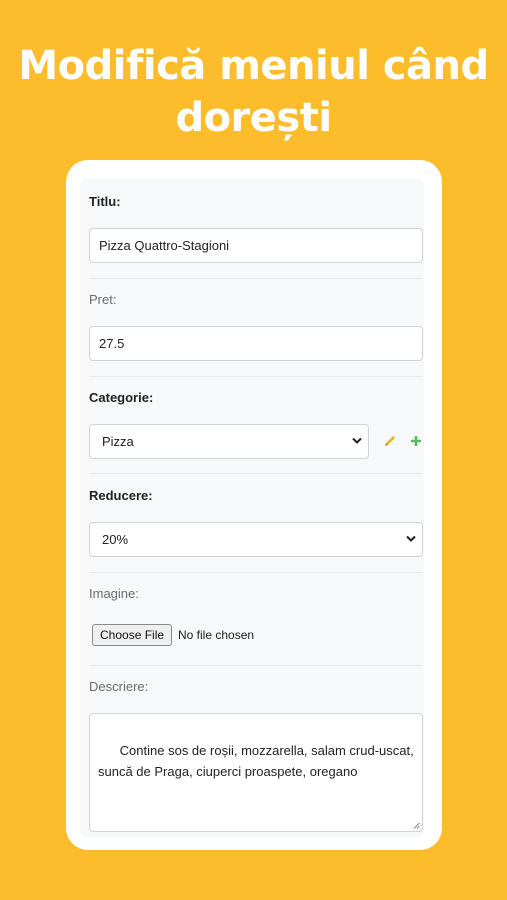  I want to click on price-input: 27.5, so click(256, 343).